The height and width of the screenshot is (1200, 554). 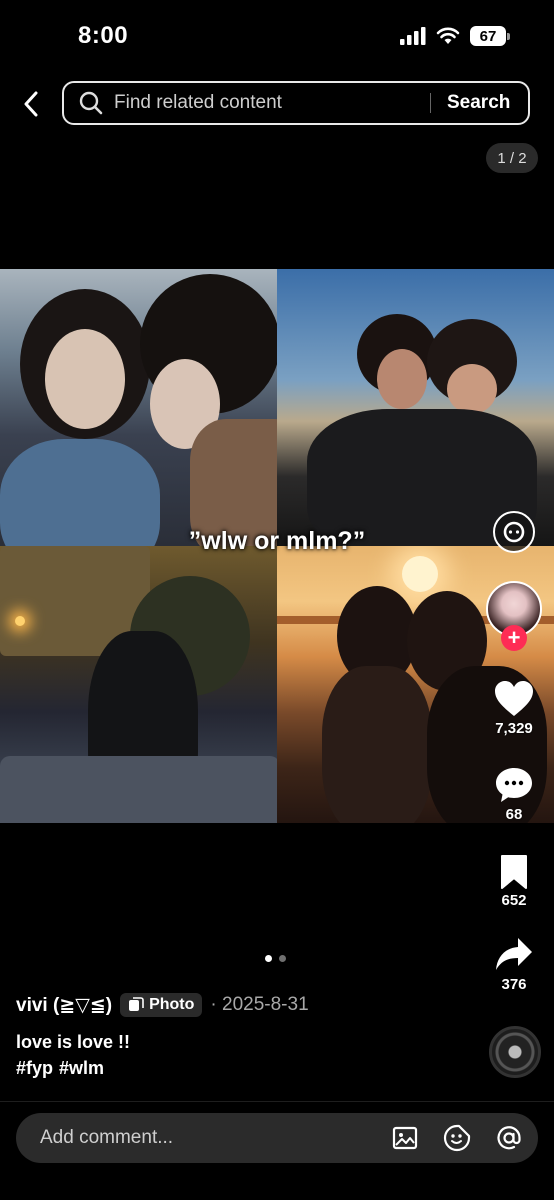 I want to click on photo-badge: Photo, so click(x=161, y=1005).